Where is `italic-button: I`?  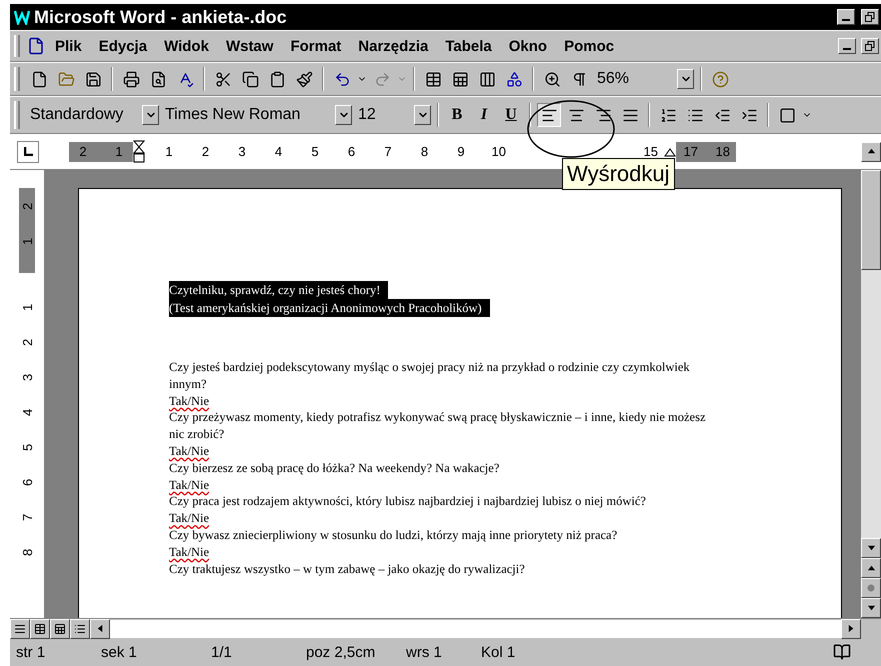
italic-button: I is located at coordinates (484, 115).